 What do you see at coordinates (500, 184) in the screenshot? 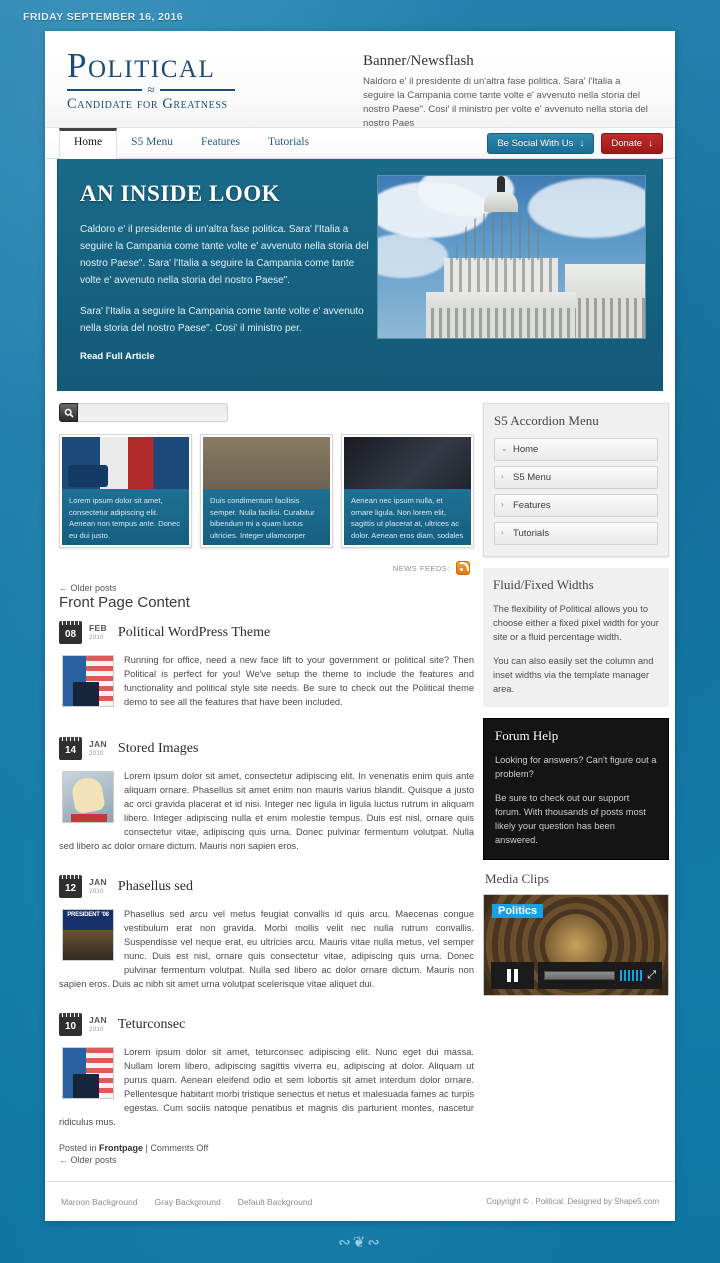
I see `freedom-statue-icon` at bounding box center [500, 184].